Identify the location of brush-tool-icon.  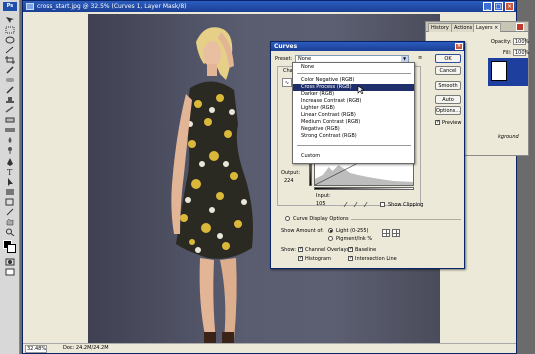
(10, 90).